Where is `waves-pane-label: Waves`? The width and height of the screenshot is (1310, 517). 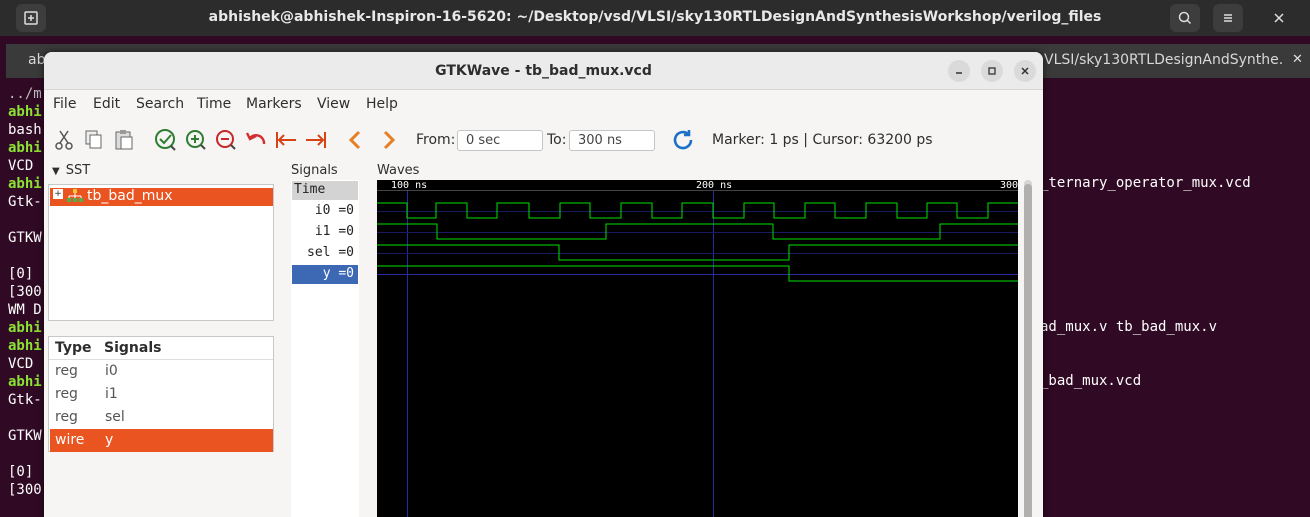
waves-pane-label: Waves is located at coordinates (398, 170).